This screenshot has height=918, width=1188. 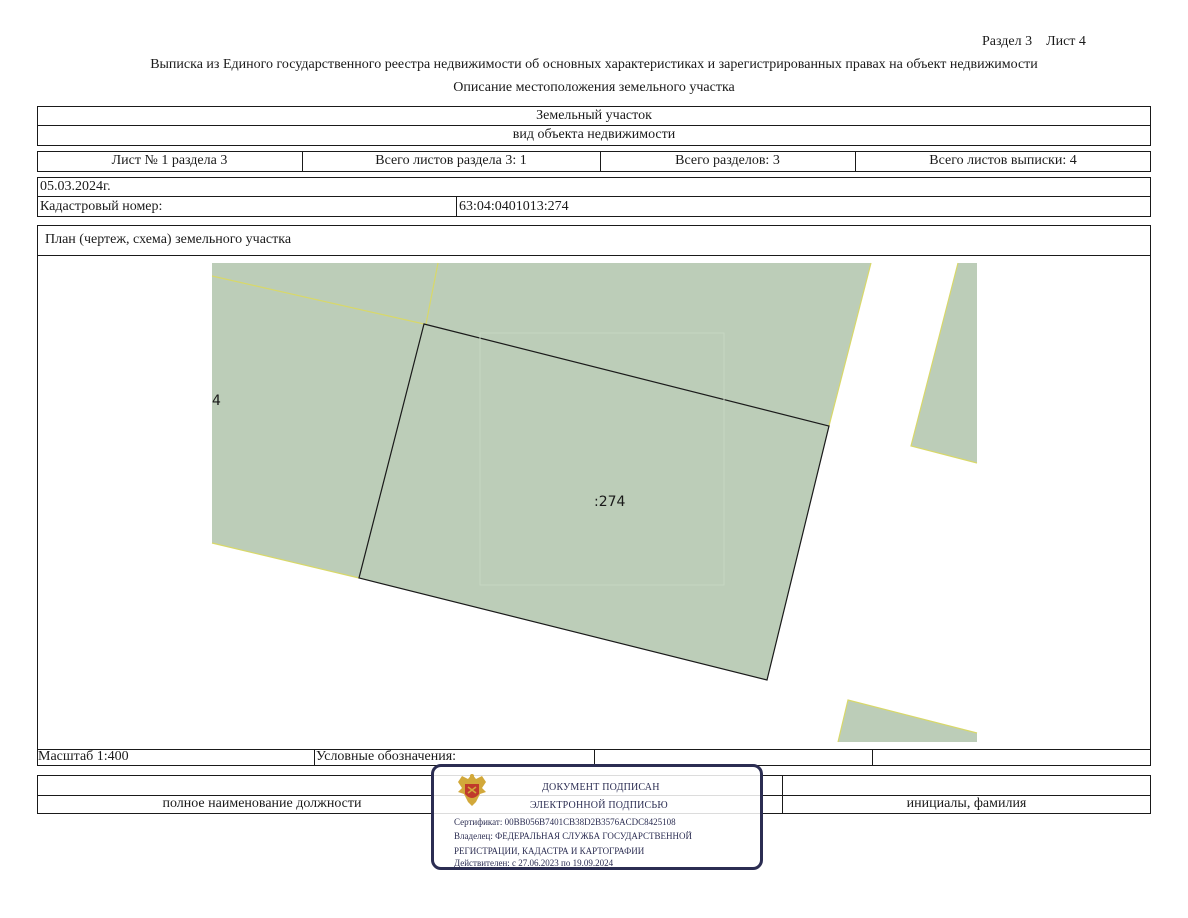 What do you see at coordinates (472, 790) in the screenshot?
I see `eagle-emblem-icon` at bounding box center [472, 790].